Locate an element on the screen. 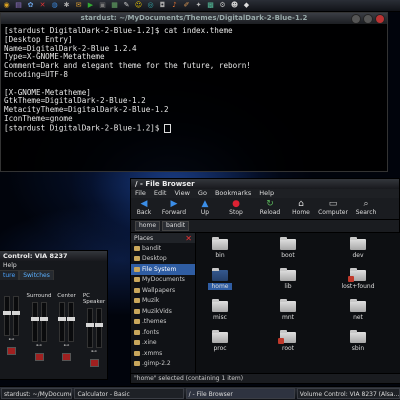  tab-switches: Switches is located at coordinates (36, 275).